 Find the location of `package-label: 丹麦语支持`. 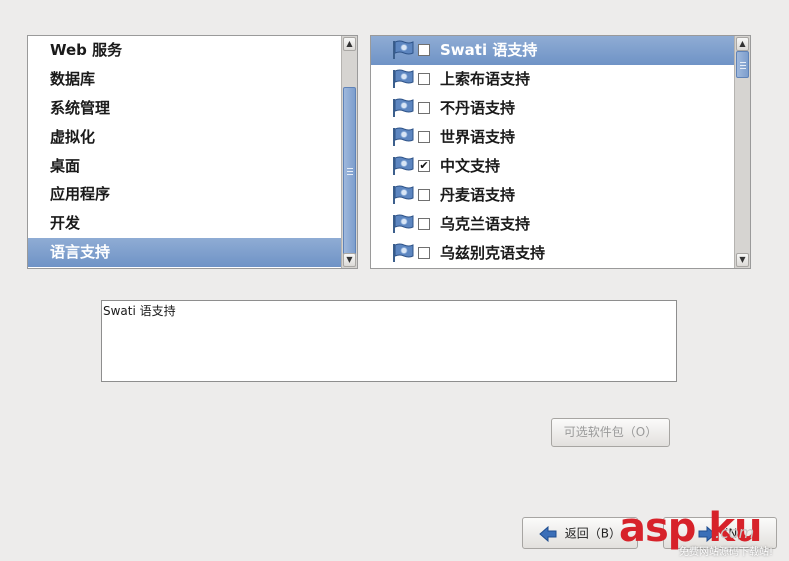

package-label: 丹麦语支持 is located at coordinates (478, 195).